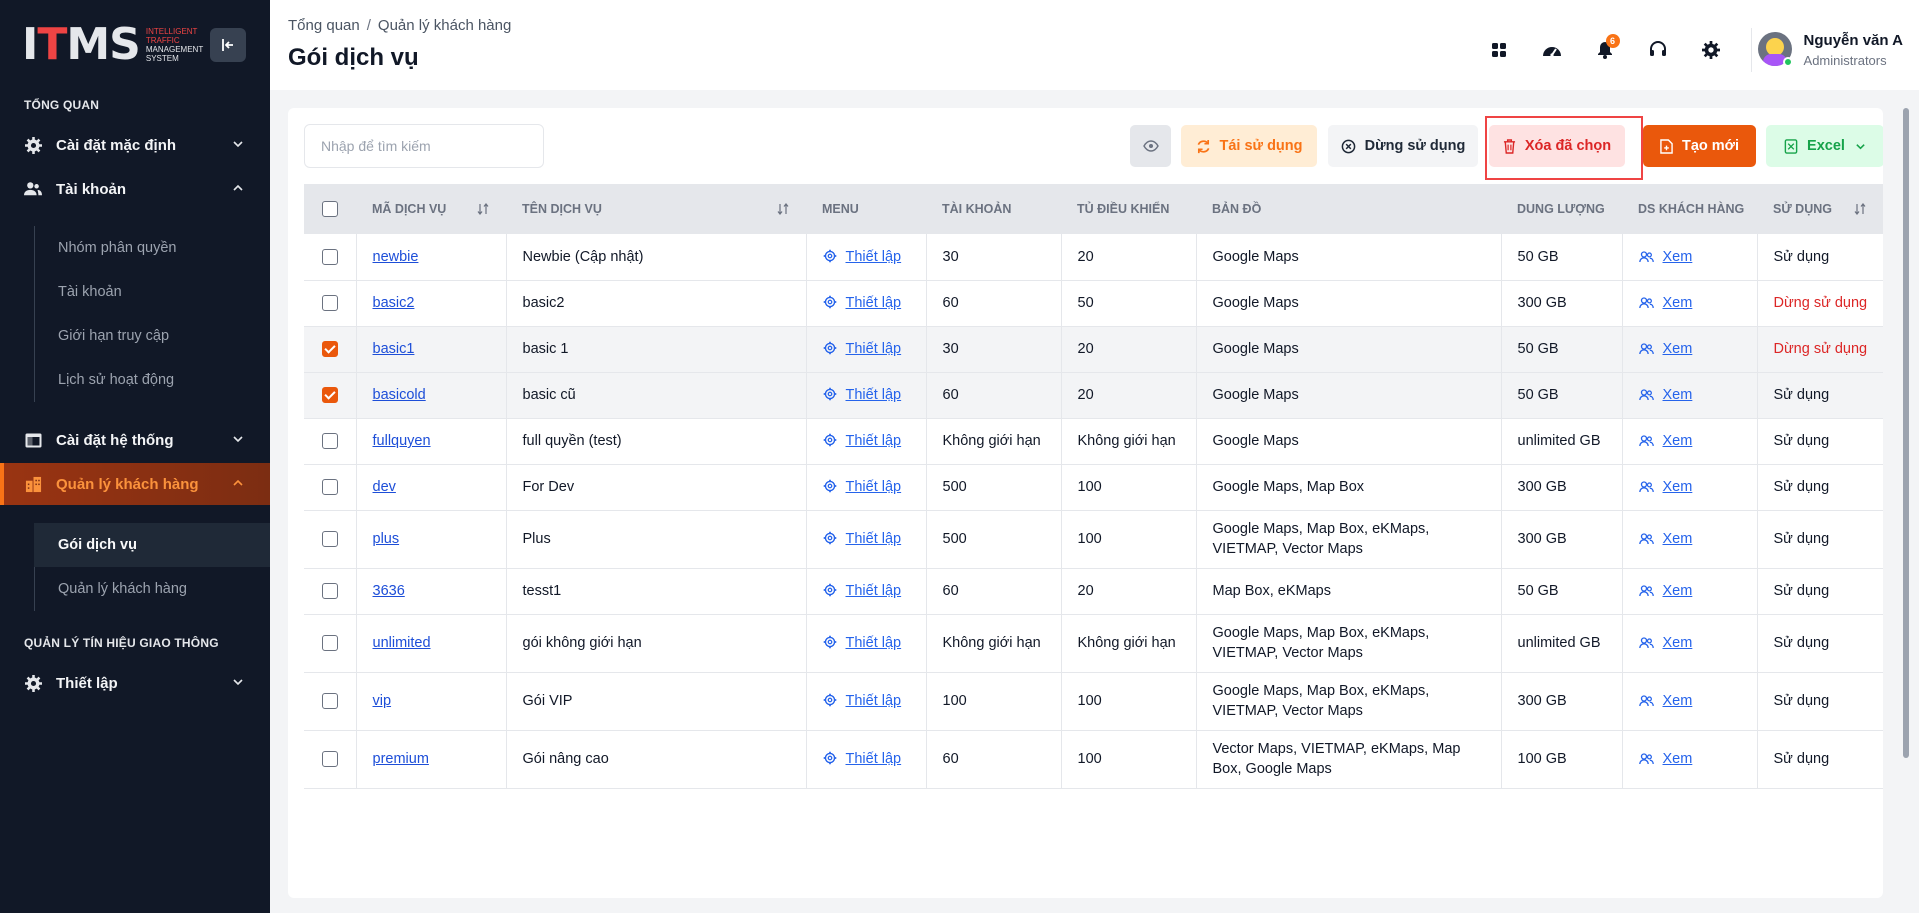 The height and width of the screenshot is (913, 1919). I want to click on service-code-link: premium, so click(401, 759).